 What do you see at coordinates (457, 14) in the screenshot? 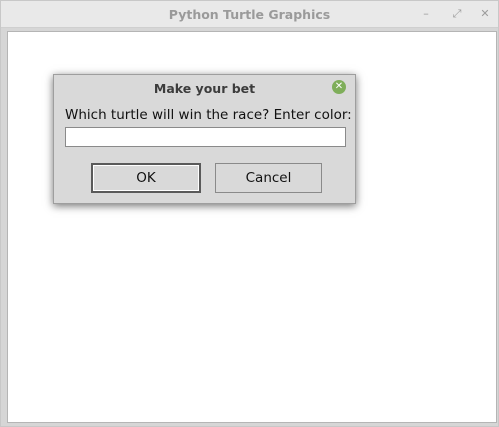
I see `maximize-icon: ⤢` at bounding box center [457, 14].